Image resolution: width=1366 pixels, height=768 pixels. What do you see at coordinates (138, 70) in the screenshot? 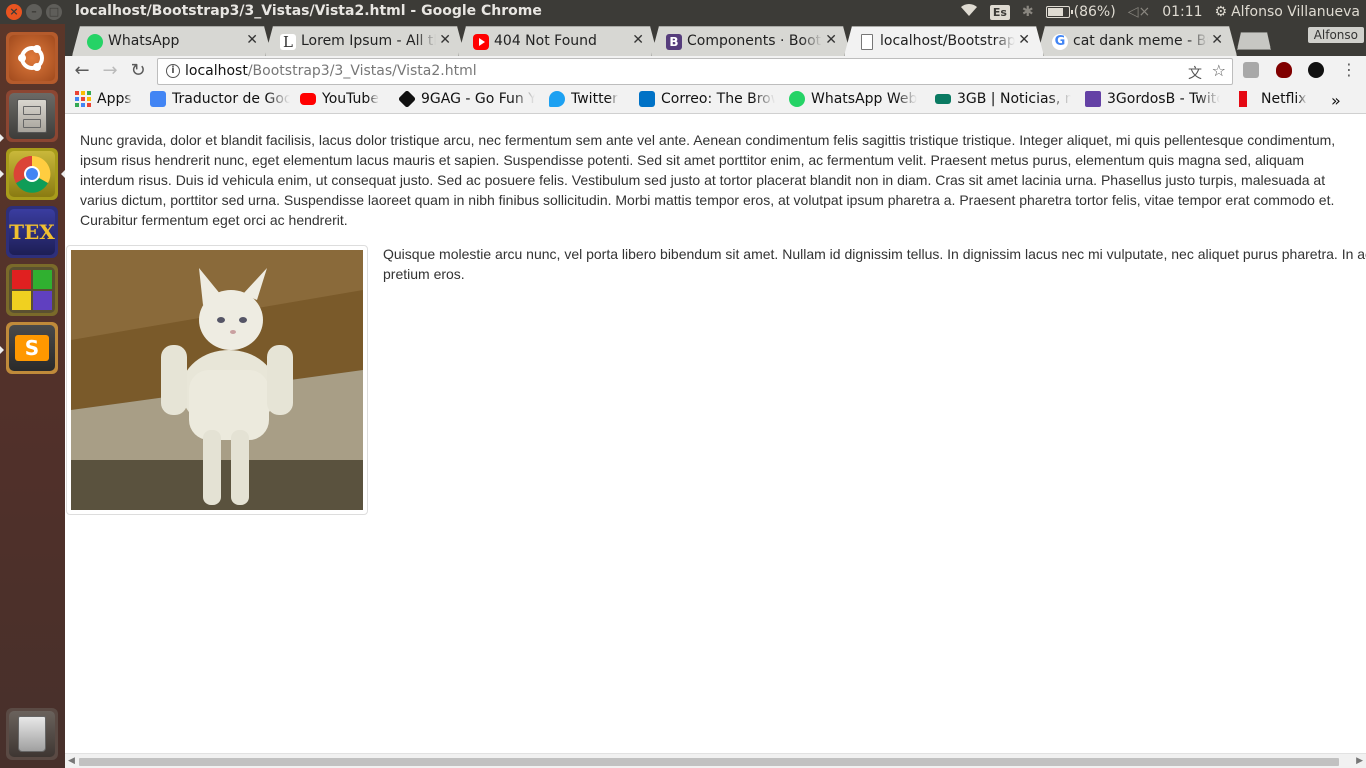
I see `reload-button: ↻` at bounding box center [138, 70].